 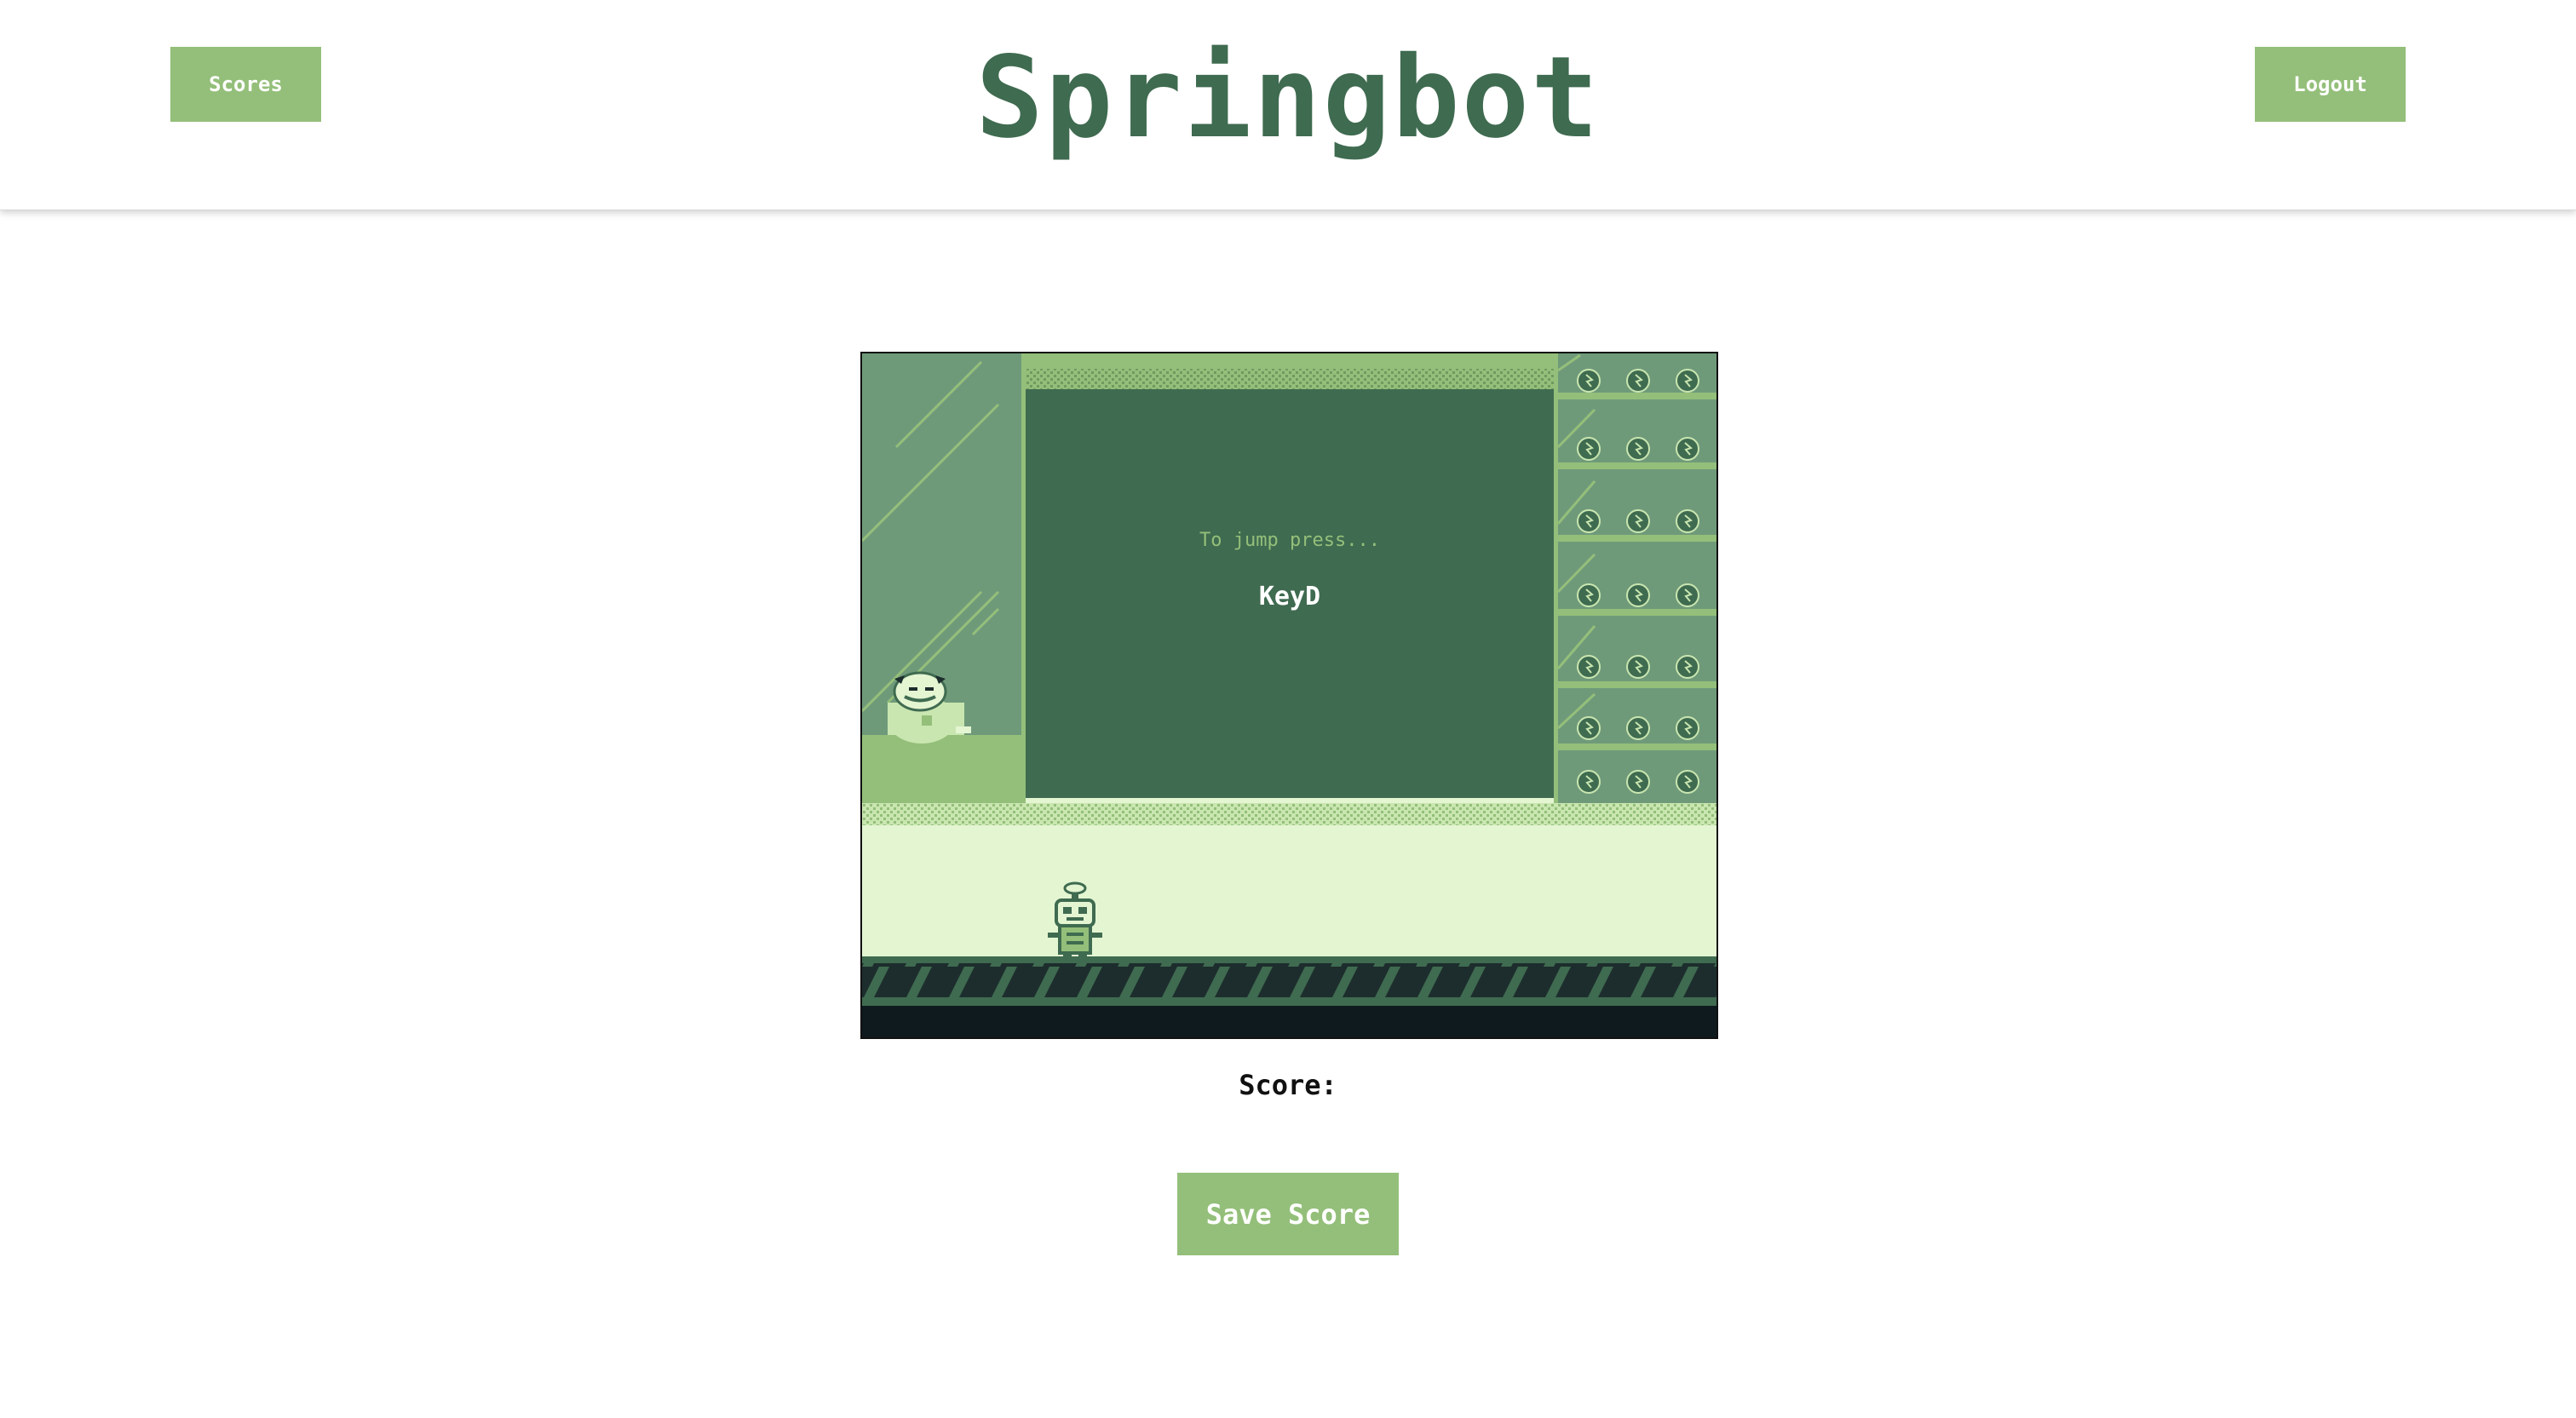 What do you see at coordinates (1288, 1214) in the screenshot?
I see `save-score-button: Save Score` at bounding box center [1288, 1214].